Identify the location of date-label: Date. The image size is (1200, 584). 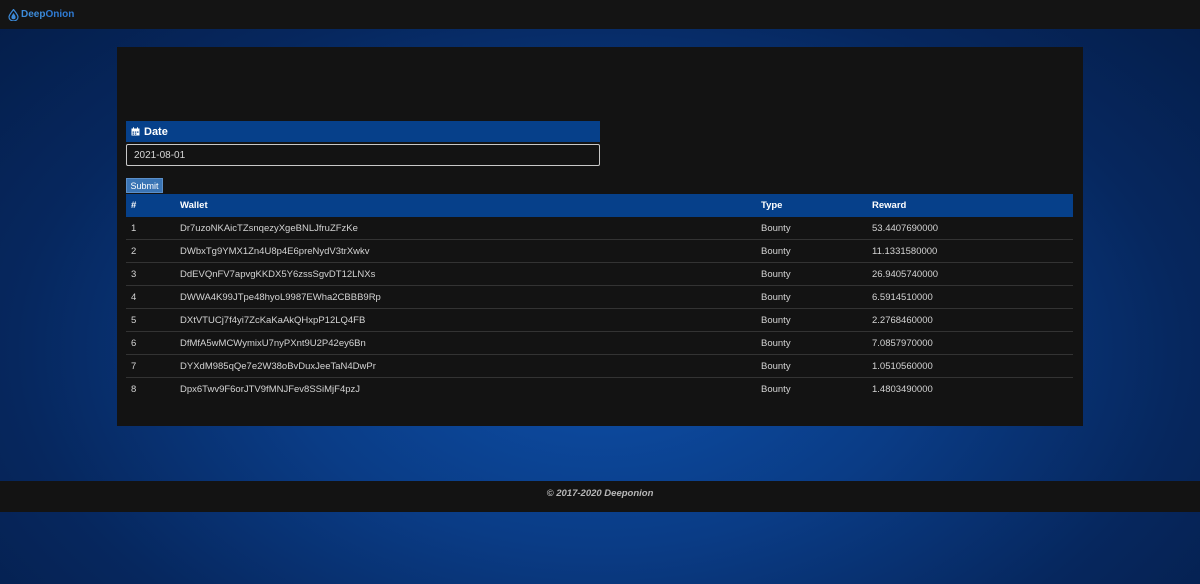
(156, 131).